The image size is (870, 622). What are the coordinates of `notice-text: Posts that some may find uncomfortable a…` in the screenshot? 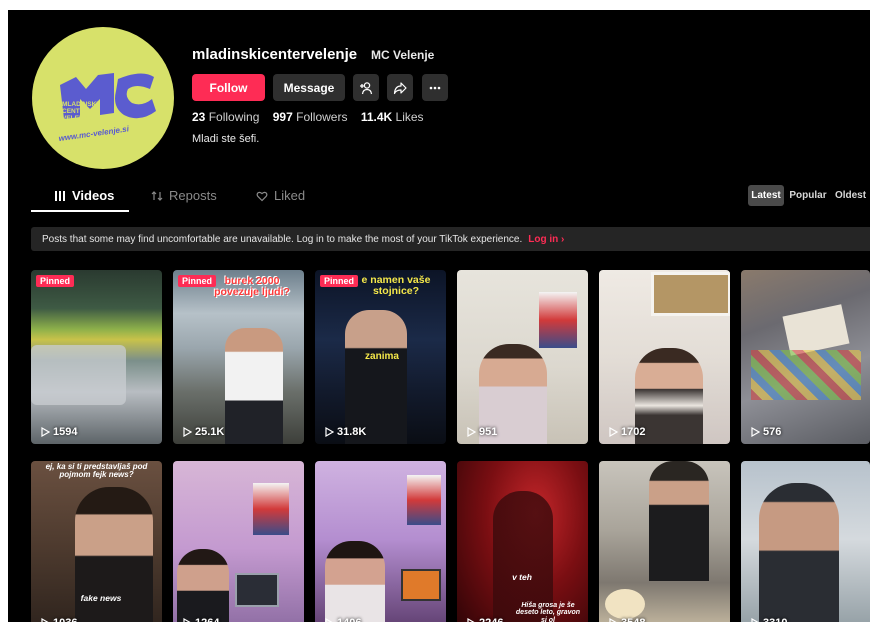 It's located at (282, 239).